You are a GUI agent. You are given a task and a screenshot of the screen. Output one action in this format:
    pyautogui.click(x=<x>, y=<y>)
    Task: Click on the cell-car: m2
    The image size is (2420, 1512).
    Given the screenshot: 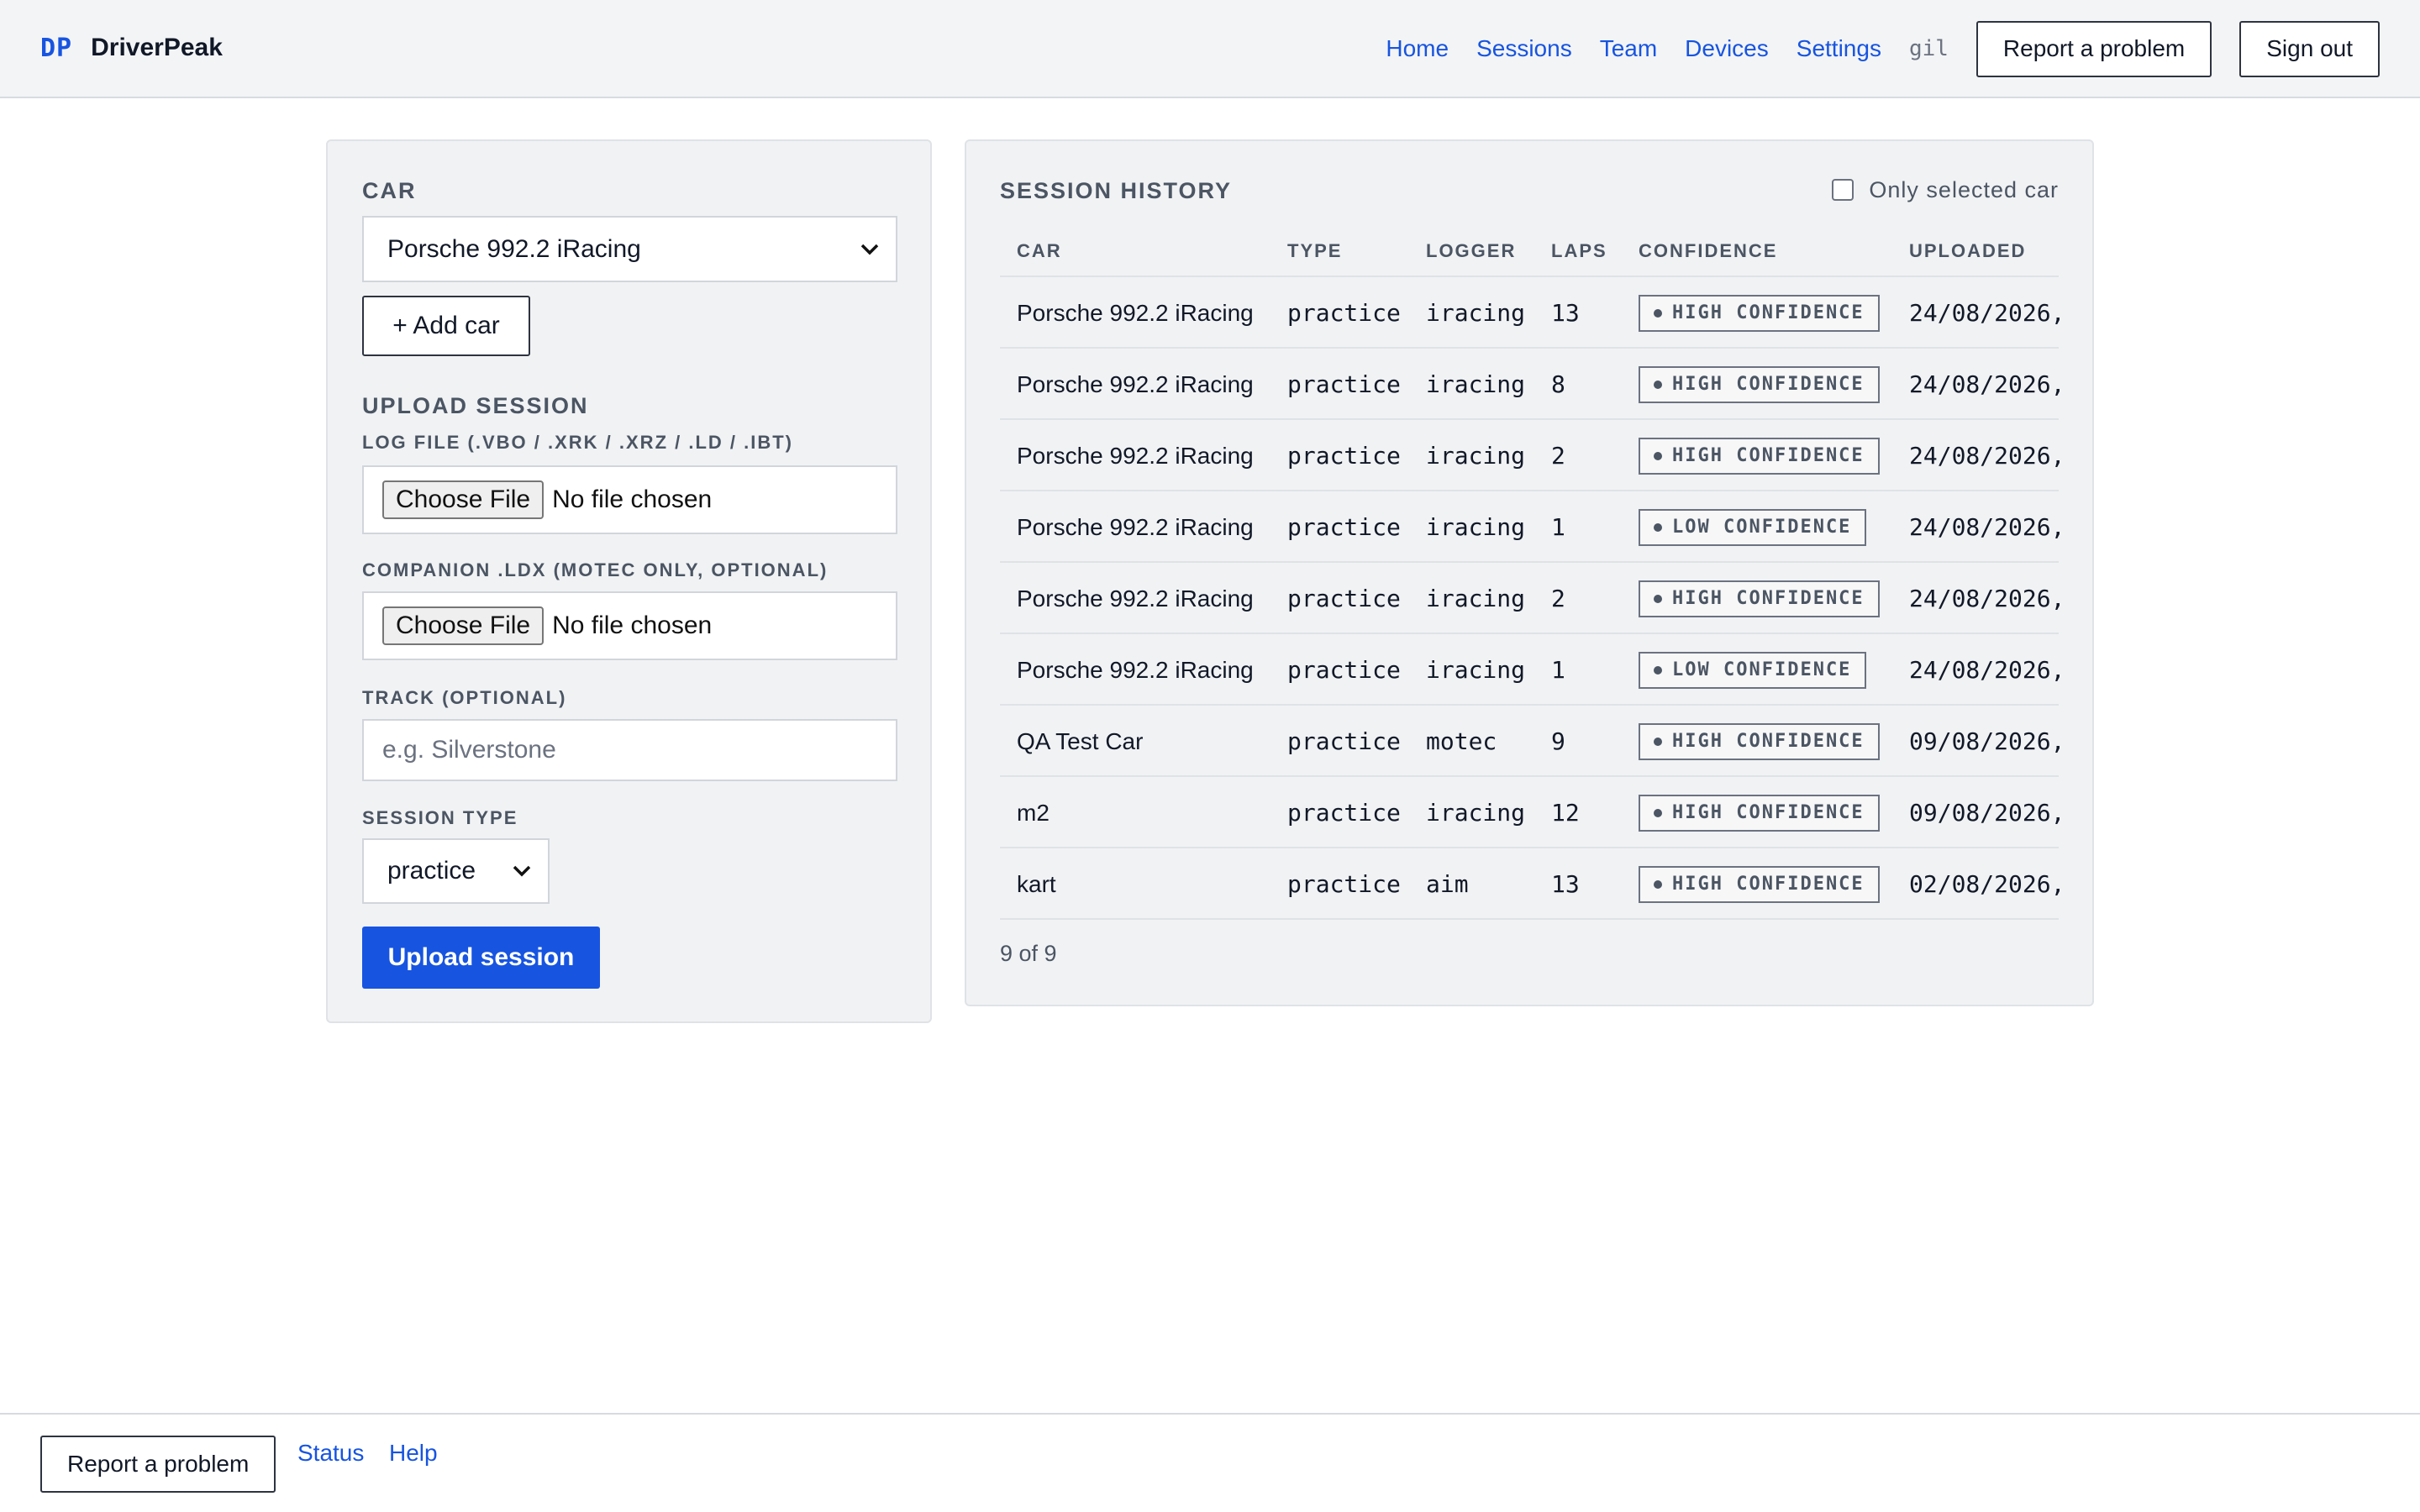 What is the action you would take?
    pyautogui.click(x=1033, y=812)
    